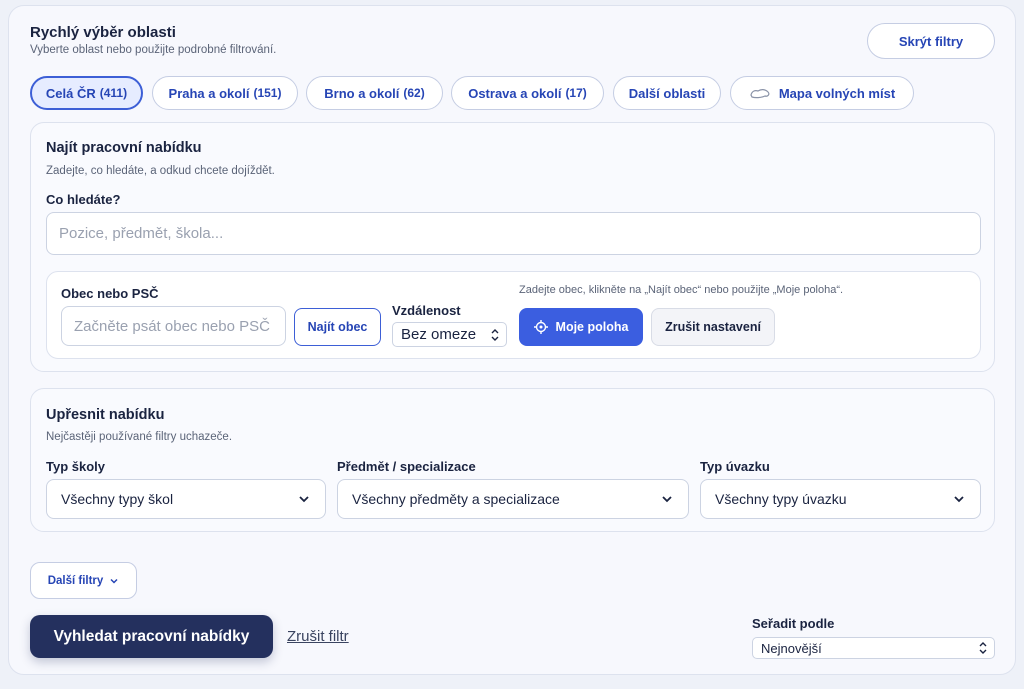 This screenshot has width=1024, height=689. I want to click on clear-filter-link: Zrušit filtr, so click(318, 636).